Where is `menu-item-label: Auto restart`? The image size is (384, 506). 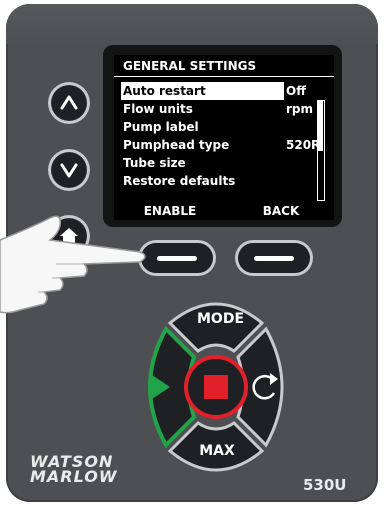 menu-item-label: Auto restart is located at coordinates (202, 91).